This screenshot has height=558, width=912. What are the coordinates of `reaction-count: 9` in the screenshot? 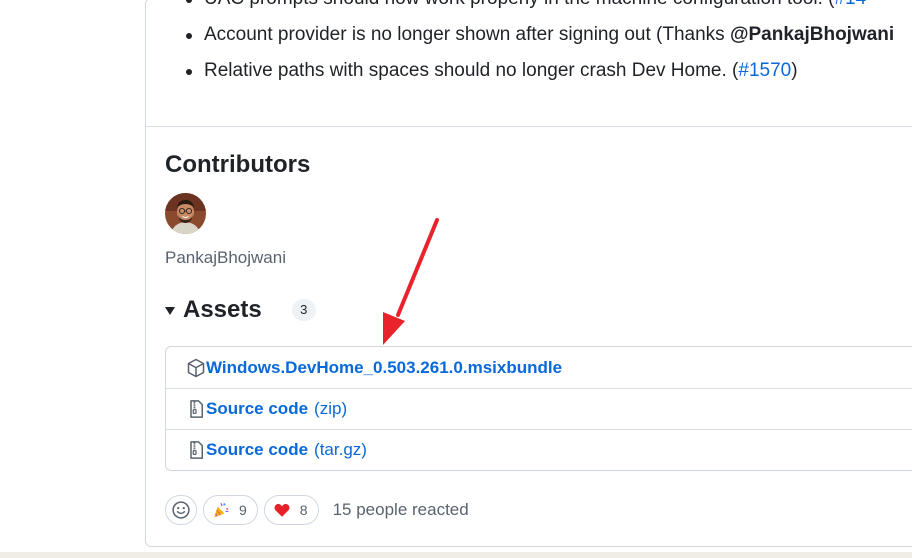 It's located at (243, 510).